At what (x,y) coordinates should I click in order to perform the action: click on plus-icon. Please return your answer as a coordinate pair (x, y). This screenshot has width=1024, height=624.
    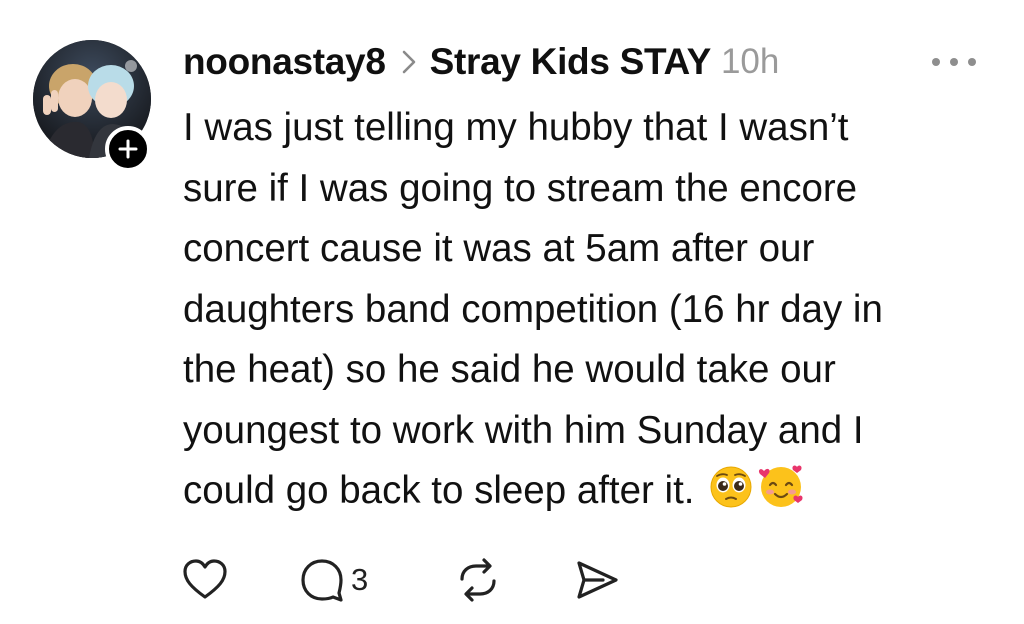
    Looking at the image, I should click on (128, 149).